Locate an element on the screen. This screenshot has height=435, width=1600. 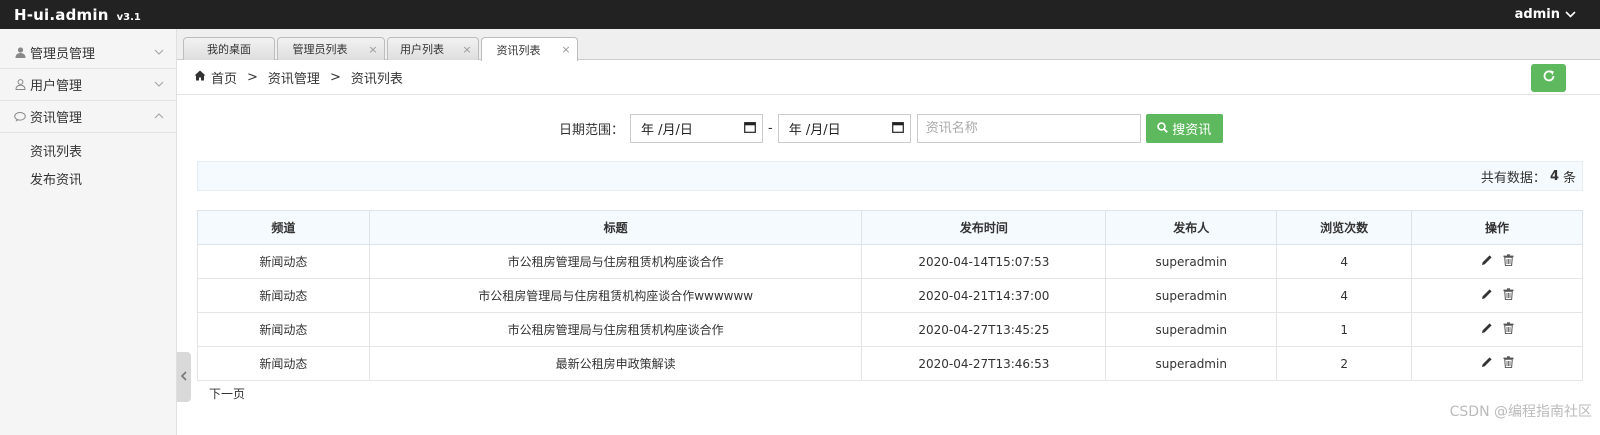
sidebar-item-admin-management: 管理员管理 is located at coordinates (88, 53).